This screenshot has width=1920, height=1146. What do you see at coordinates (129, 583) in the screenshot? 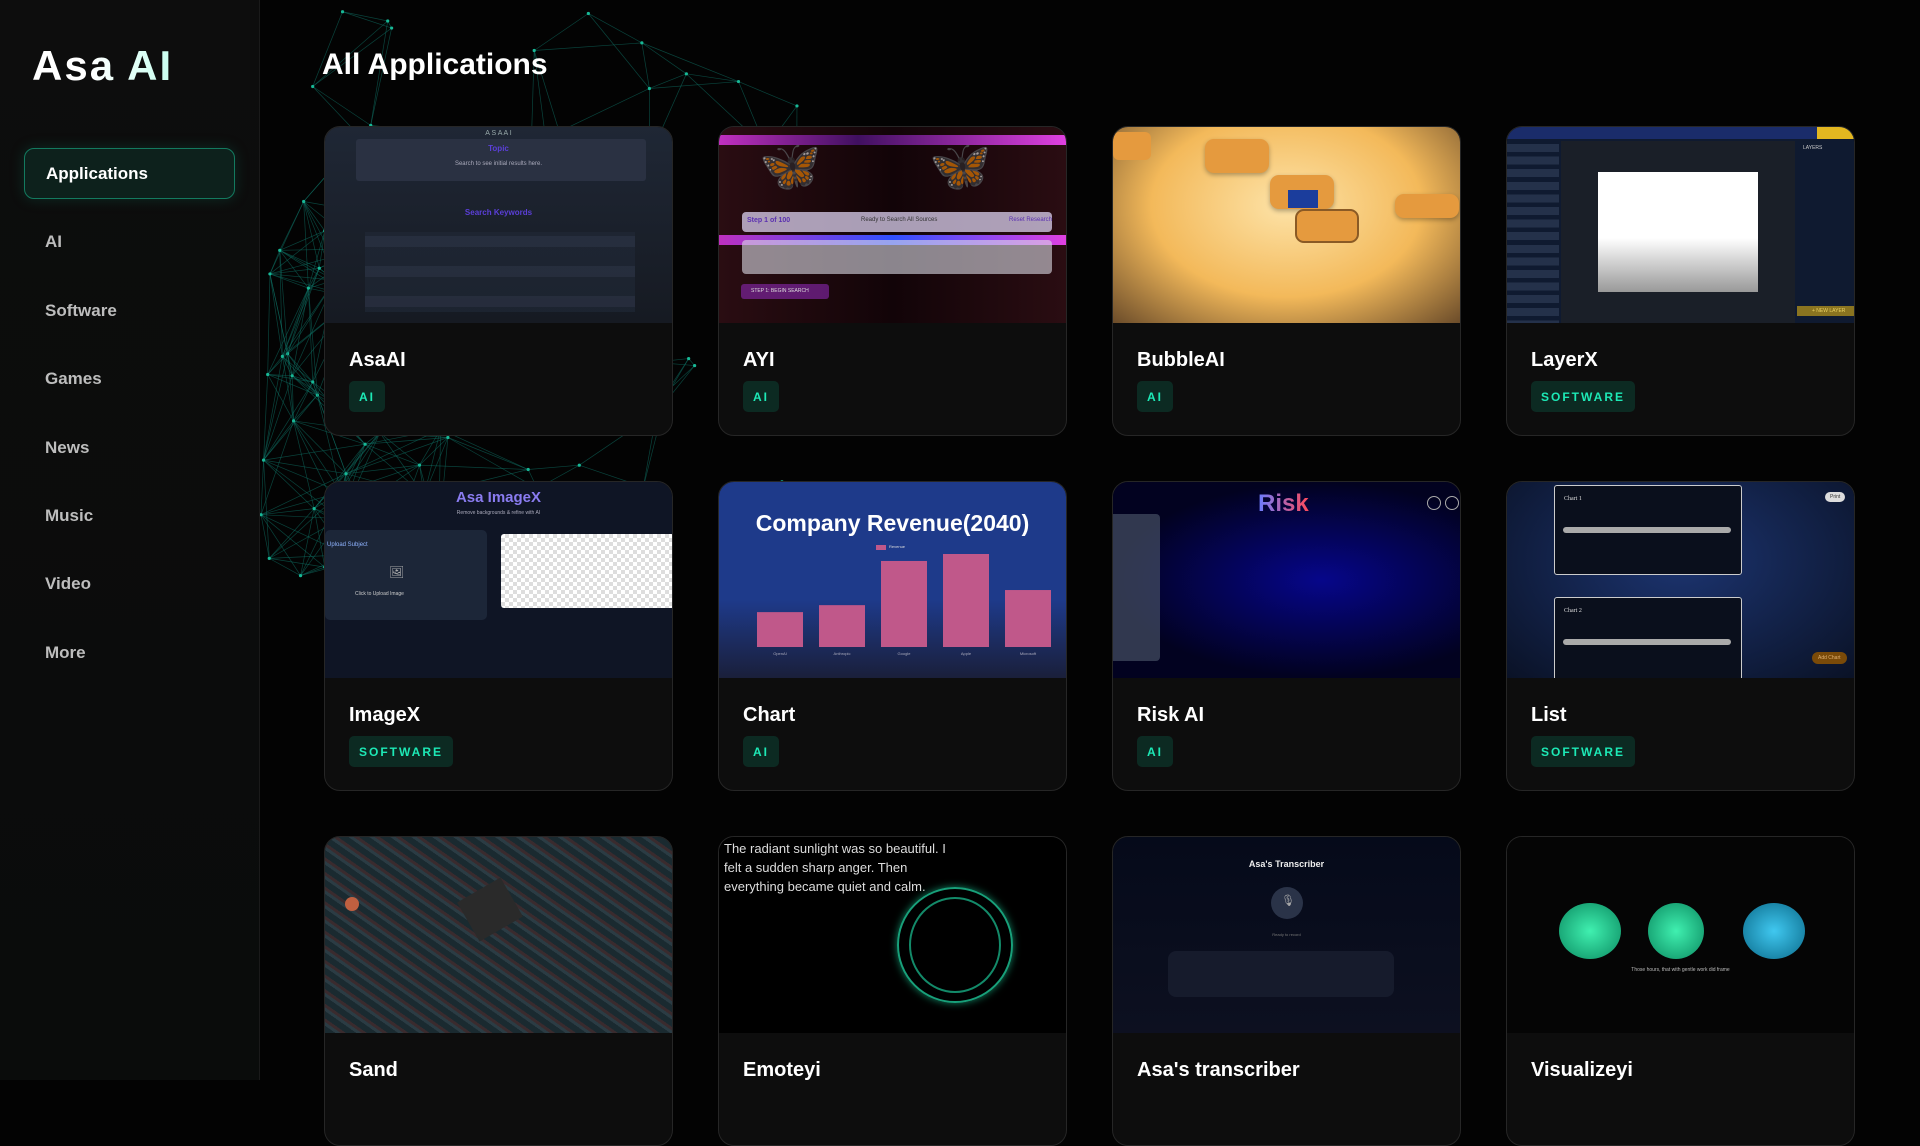
I see `nav-video: Video` at bounding box center [129, 583].